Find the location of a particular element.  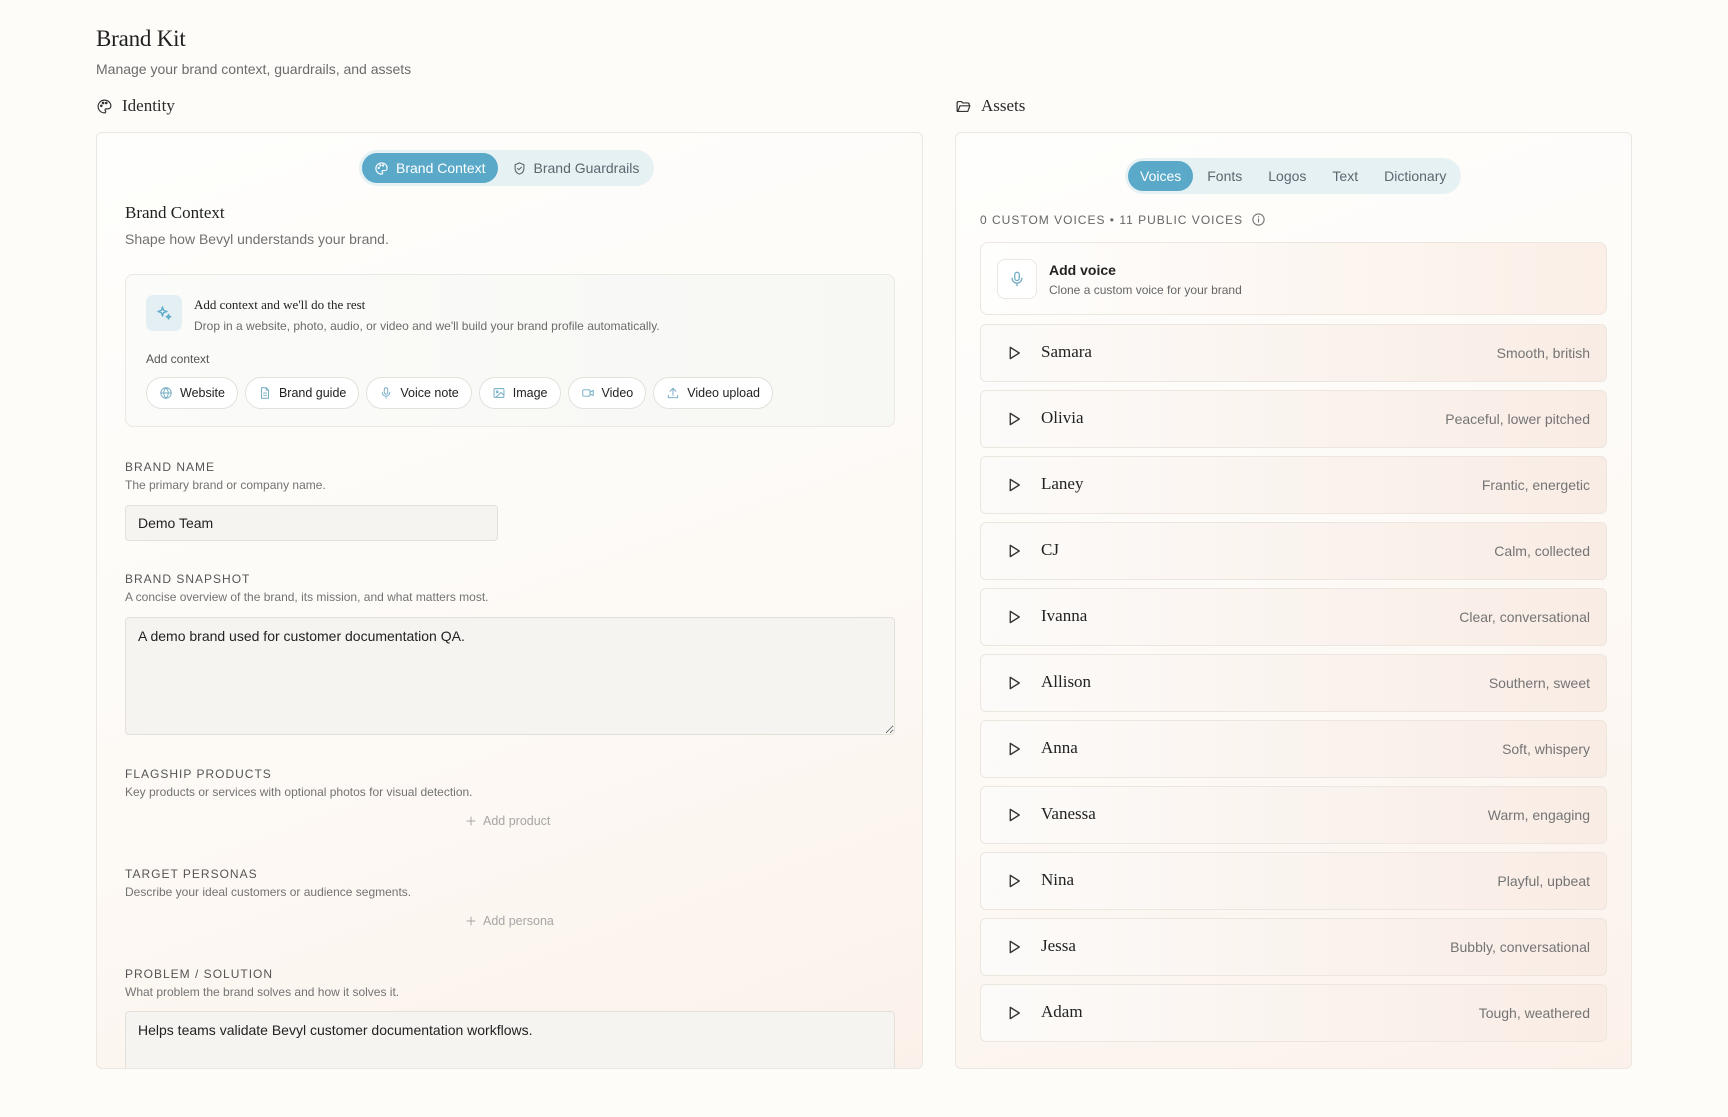

tab-text: Text is located at coordinates (1345, 176).